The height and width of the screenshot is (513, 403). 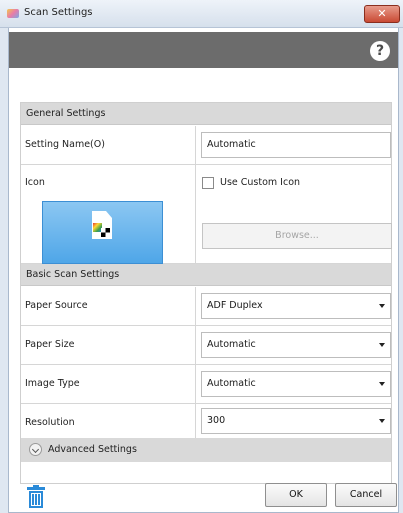 I want to click on general-settings-header: General Settings, so click(x=206, y=114).